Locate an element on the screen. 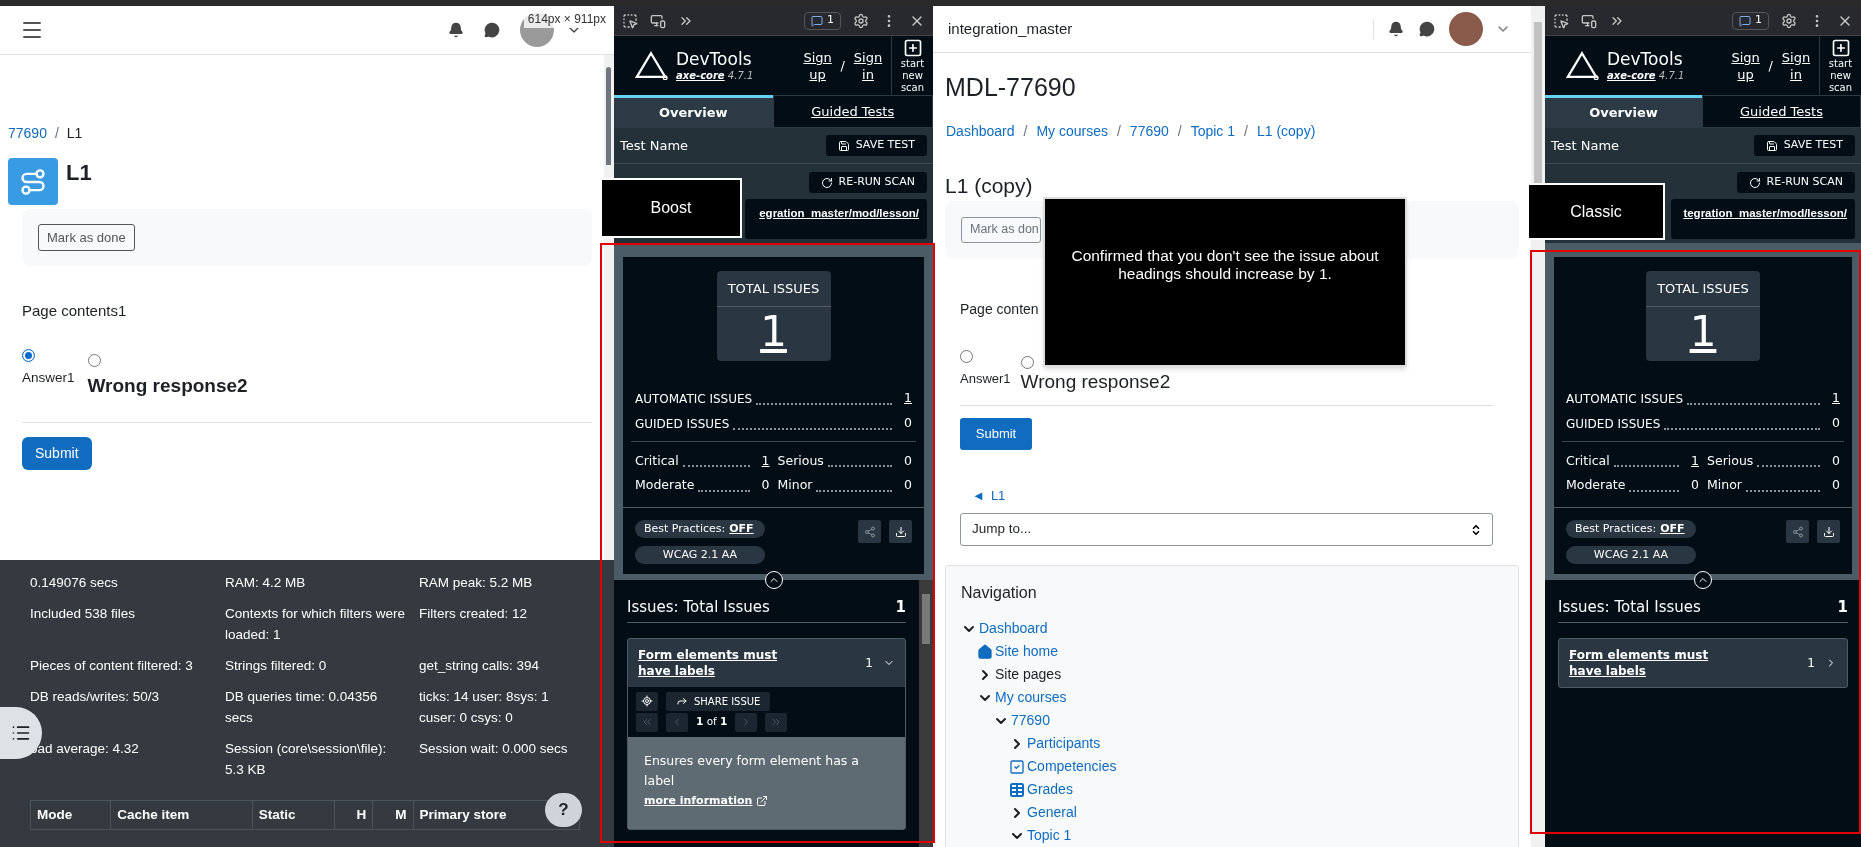 Image resolution: width=1861 pixels, height=847 pixels. performance-stat: Included 538 files is located at coordinates (83, 614).